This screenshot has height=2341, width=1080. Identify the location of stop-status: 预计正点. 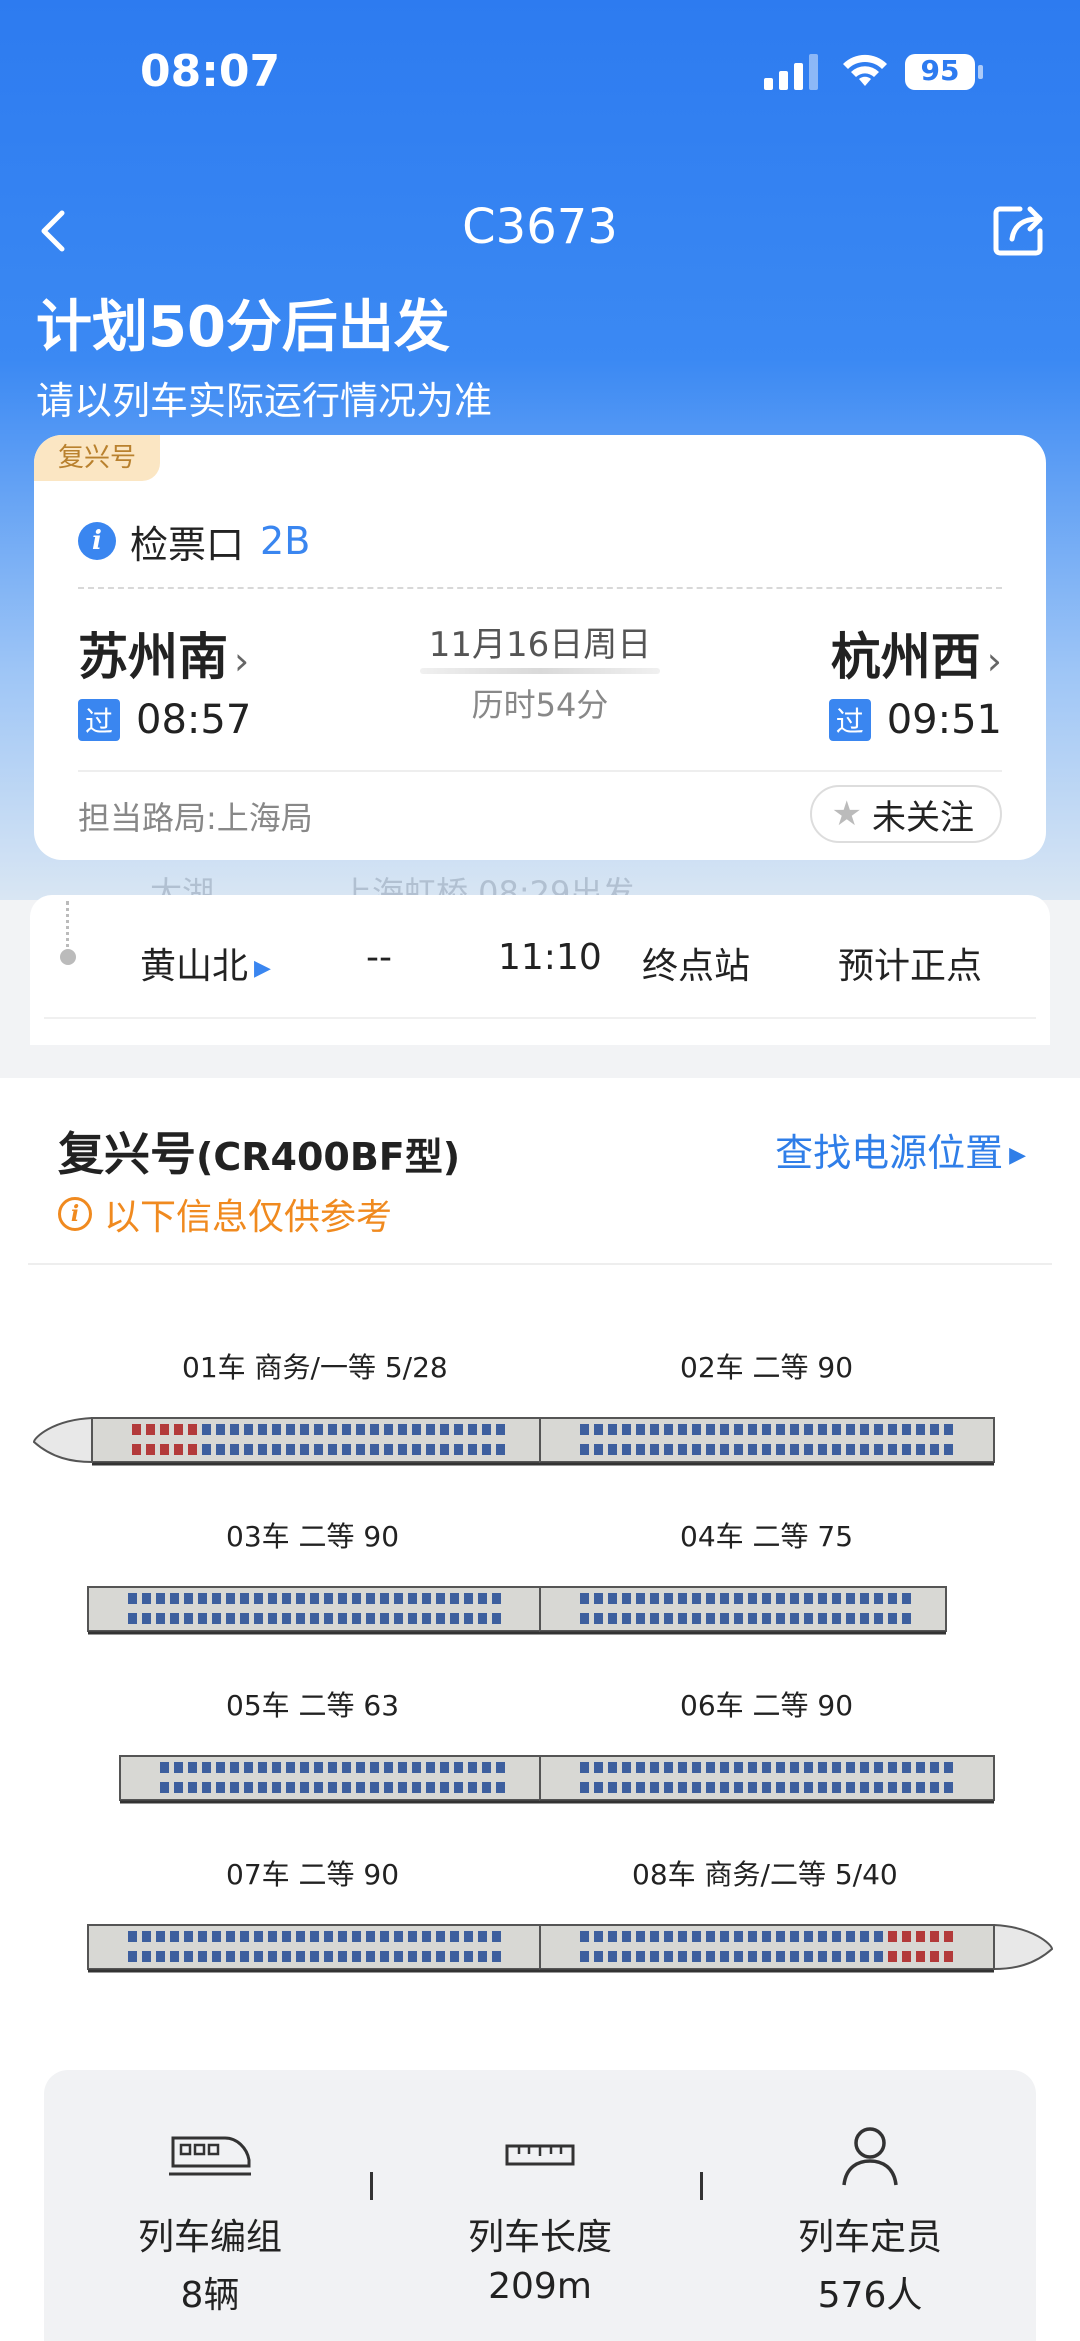
(910, 966).